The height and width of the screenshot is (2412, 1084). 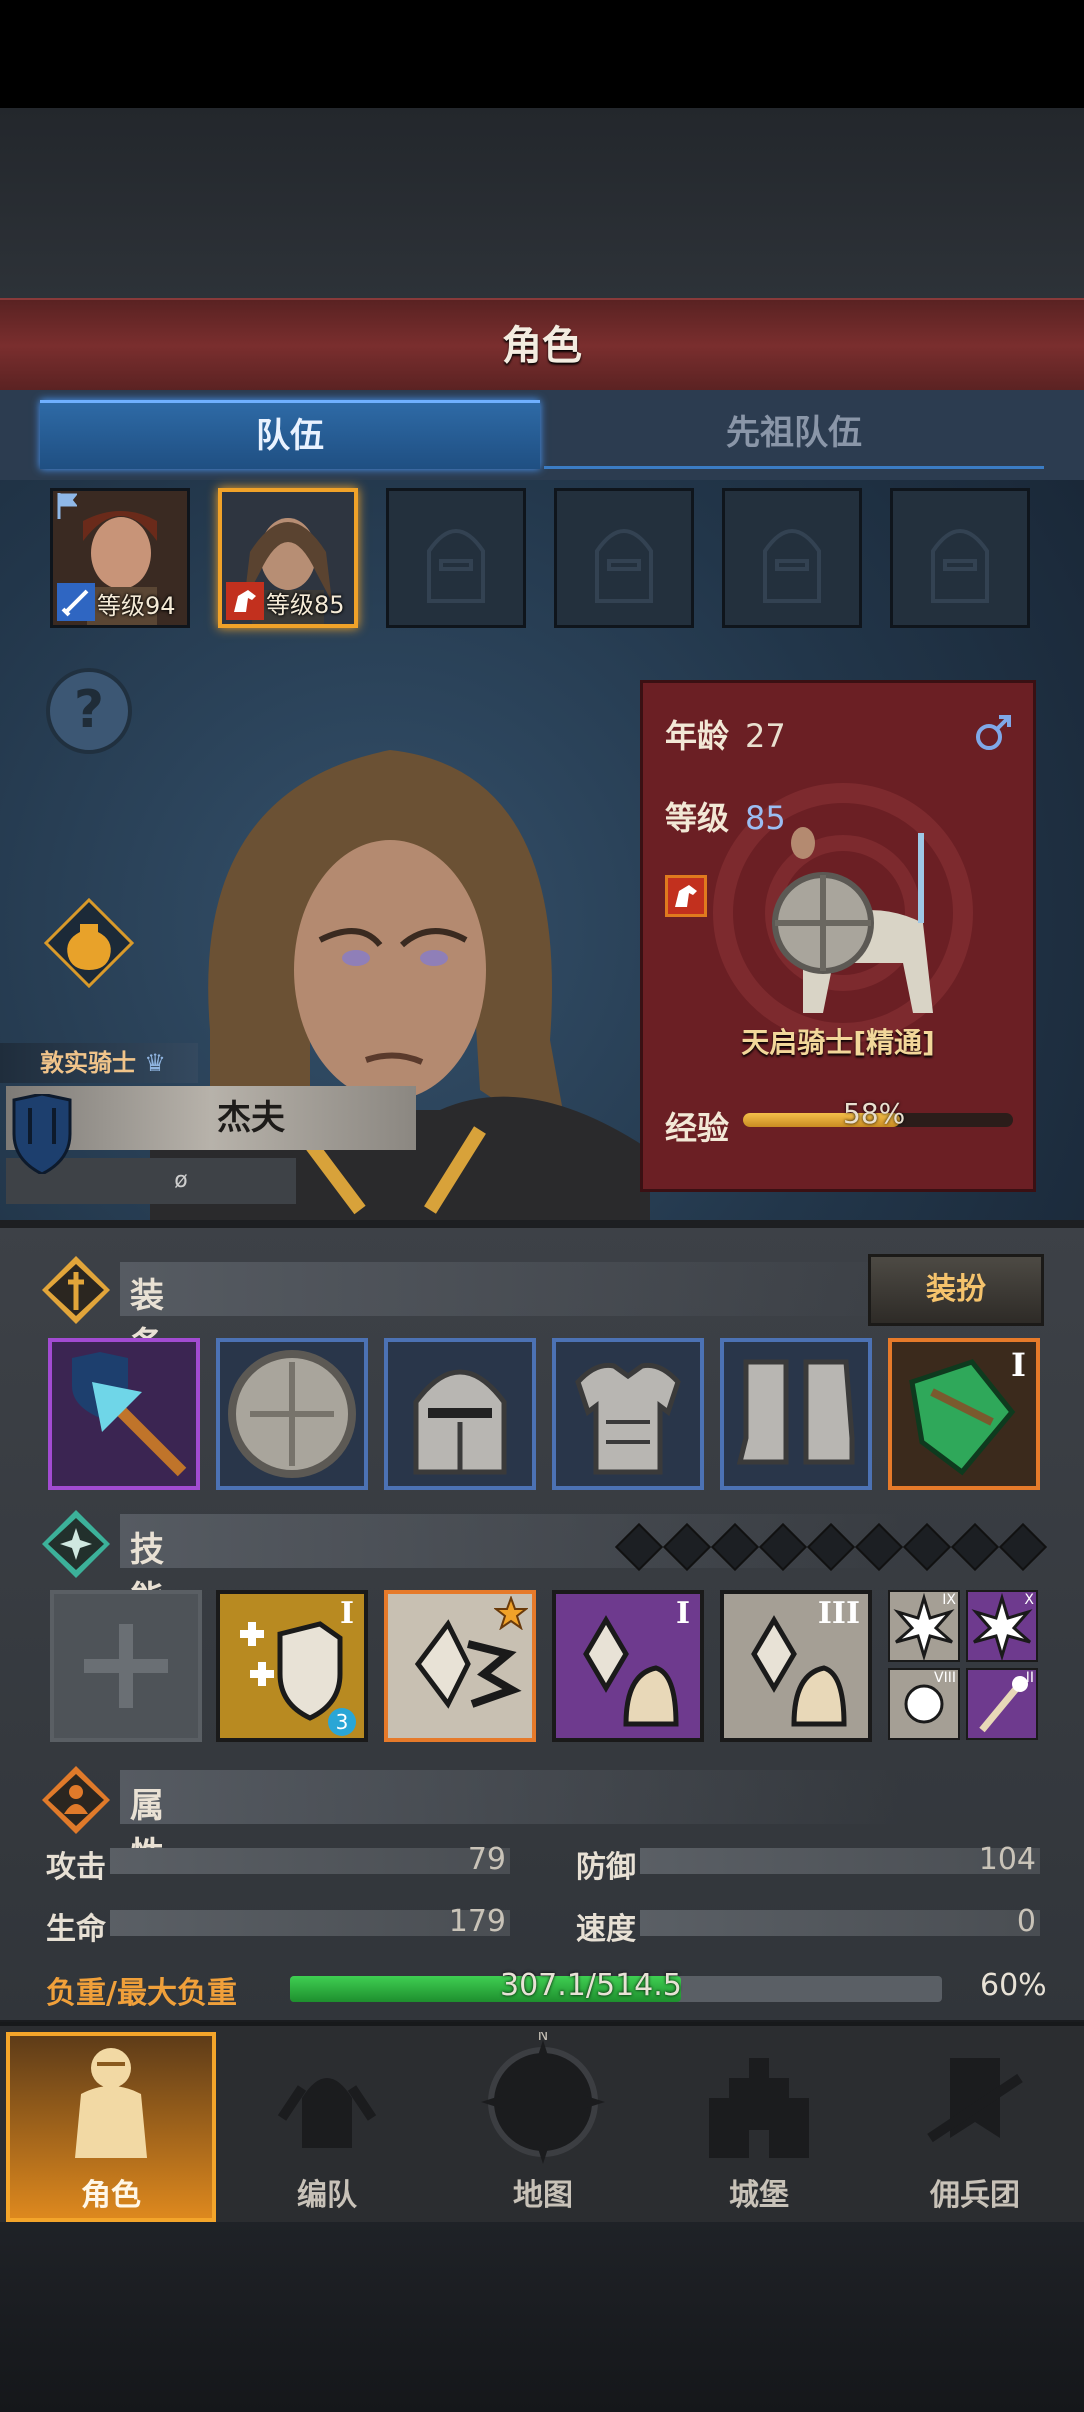 I want to click on nav-formation: 编队, so click(x=327, y=2127).